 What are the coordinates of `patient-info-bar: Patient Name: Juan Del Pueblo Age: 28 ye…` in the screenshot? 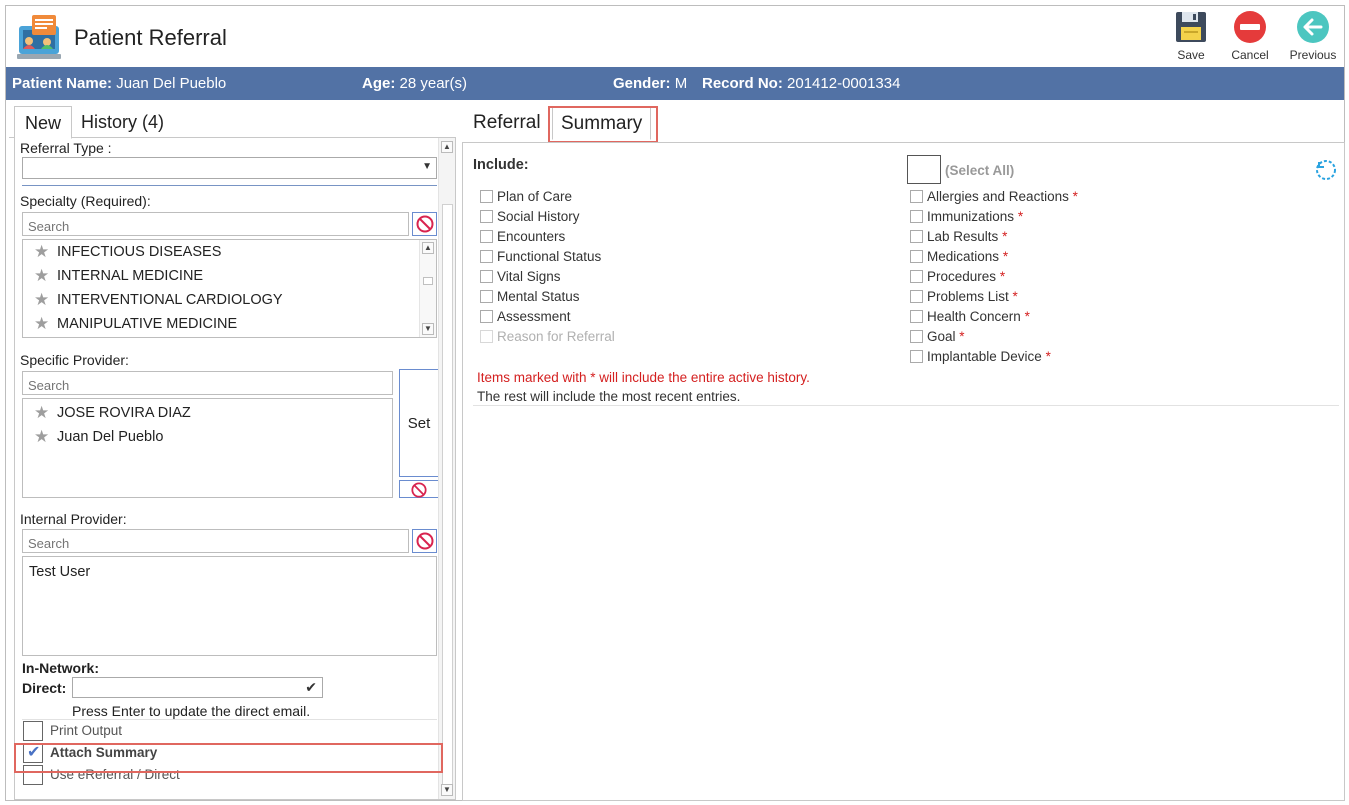 It's located at (675, 83).